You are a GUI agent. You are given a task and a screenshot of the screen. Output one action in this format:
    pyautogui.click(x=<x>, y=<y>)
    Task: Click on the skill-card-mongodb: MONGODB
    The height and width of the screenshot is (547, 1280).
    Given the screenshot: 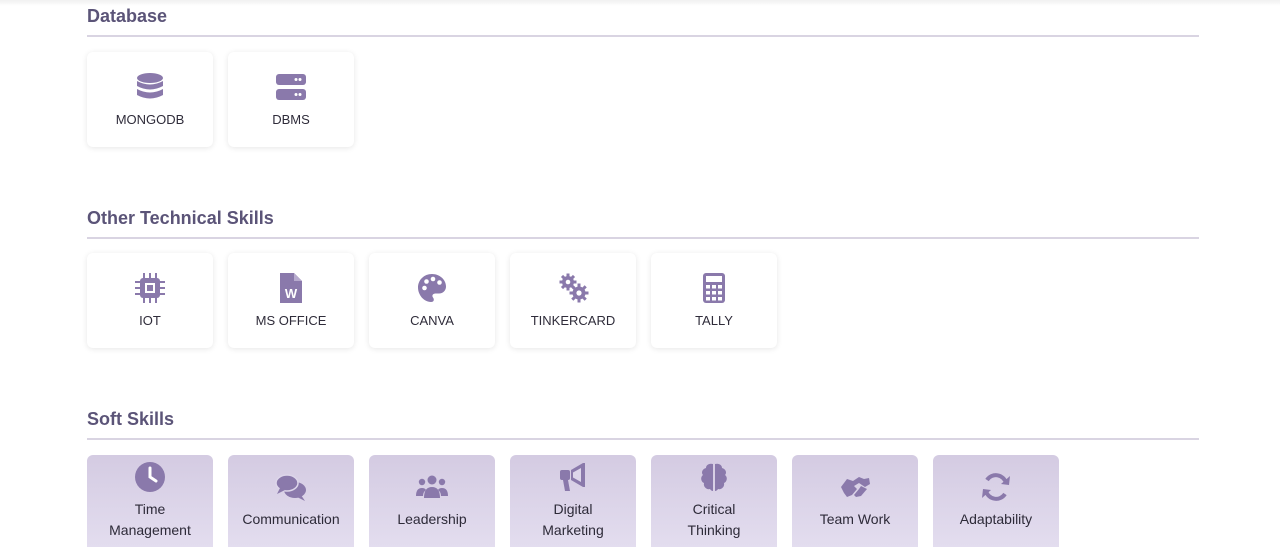 What is the action you would take?
    pyautogui.click(x=150, y=99)
    